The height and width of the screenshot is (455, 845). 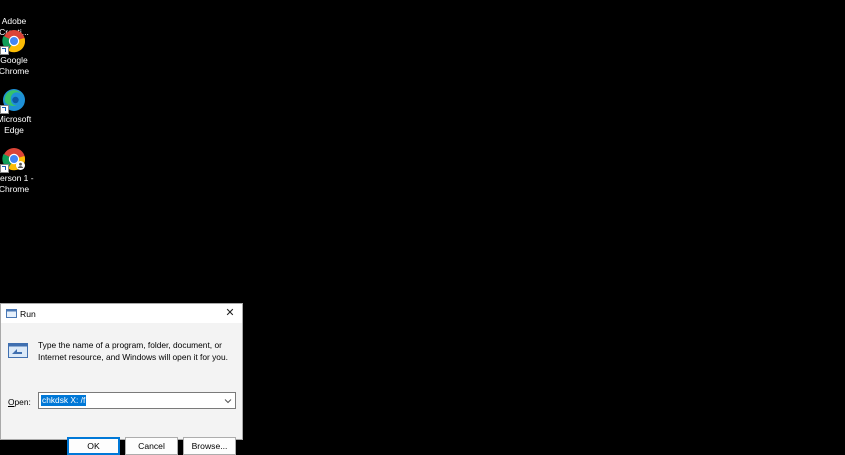 I want to click on desktop-icon-microsoft-edge: Microsoft Edge, so click(x=20, y=111).